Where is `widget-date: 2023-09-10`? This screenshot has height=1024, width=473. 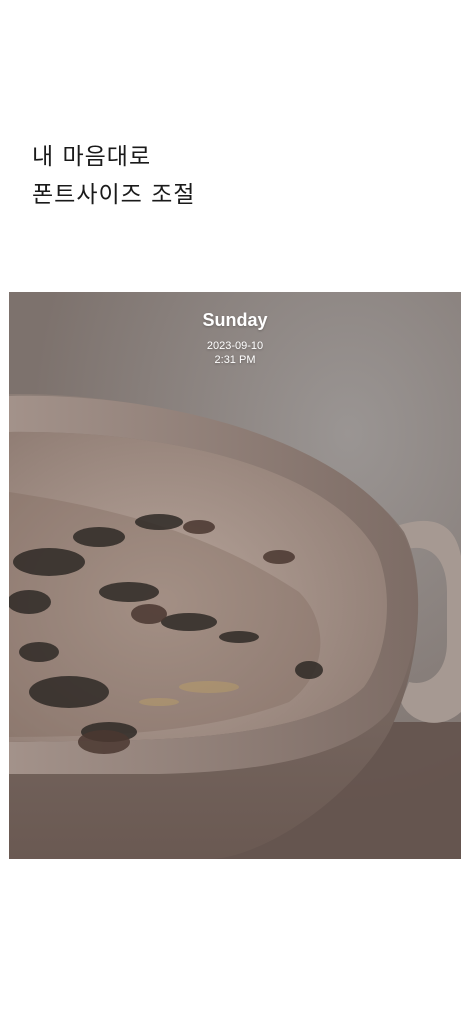
widget-date: 2023-09-10 is located at coordinates (235, 346).